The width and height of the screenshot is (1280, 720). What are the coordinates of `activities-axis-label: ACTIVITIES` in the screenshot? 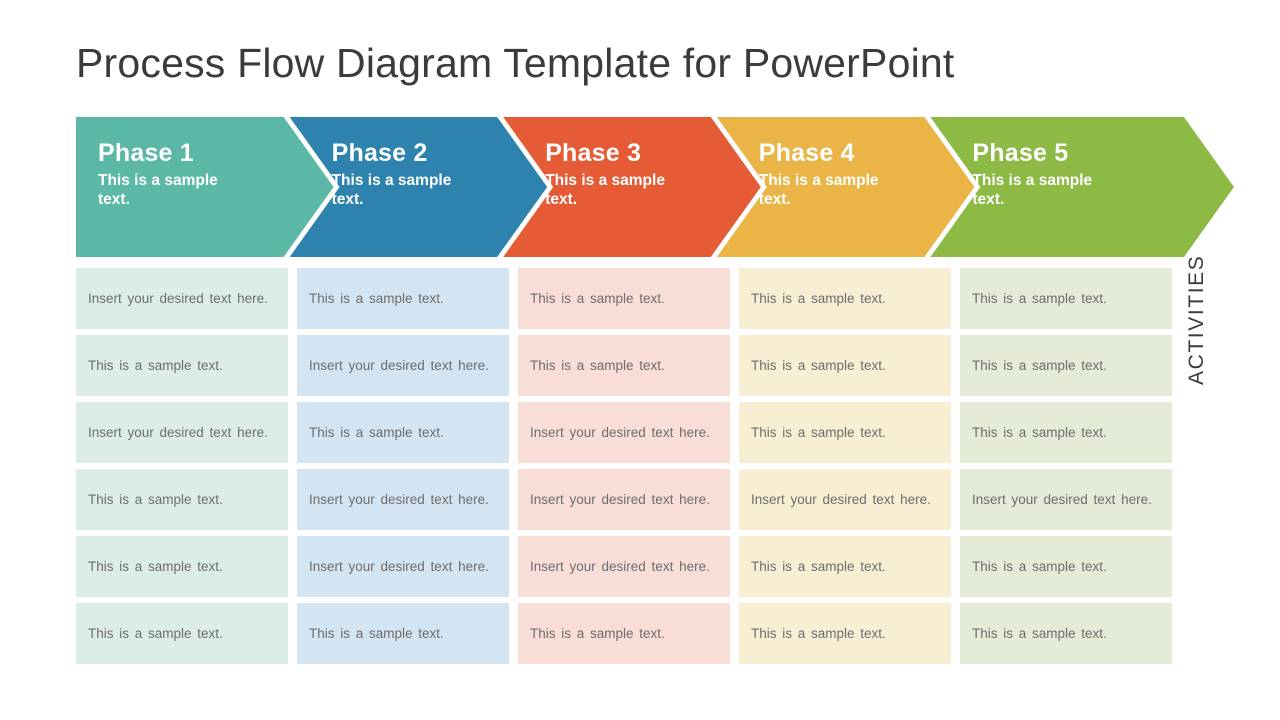 It's located at (1196, 319).